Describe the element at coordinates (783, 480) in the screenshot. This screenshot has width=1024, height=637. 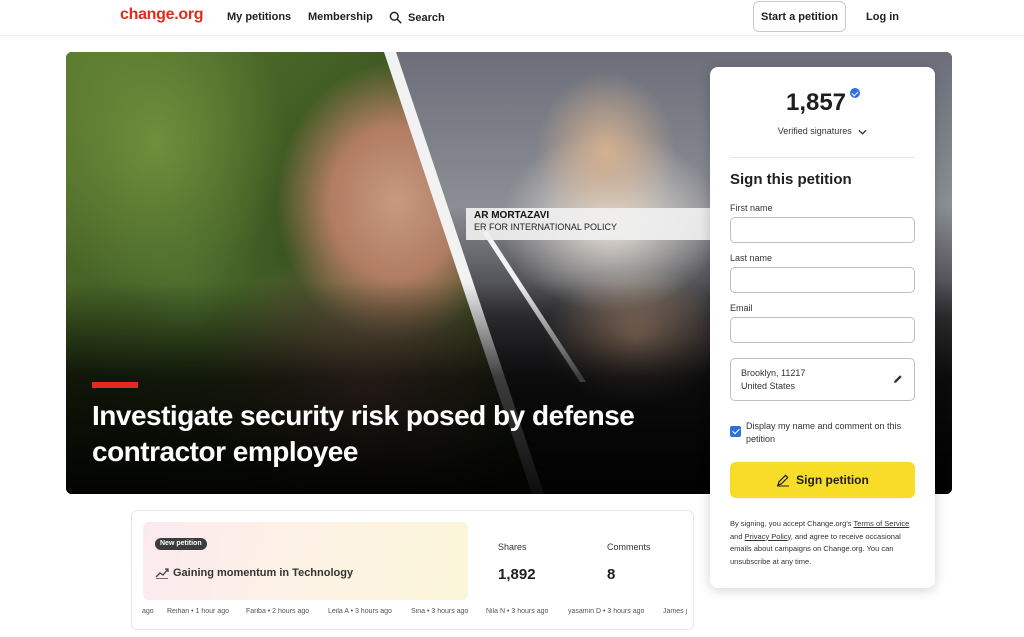
I see `pen-icon` at that location.